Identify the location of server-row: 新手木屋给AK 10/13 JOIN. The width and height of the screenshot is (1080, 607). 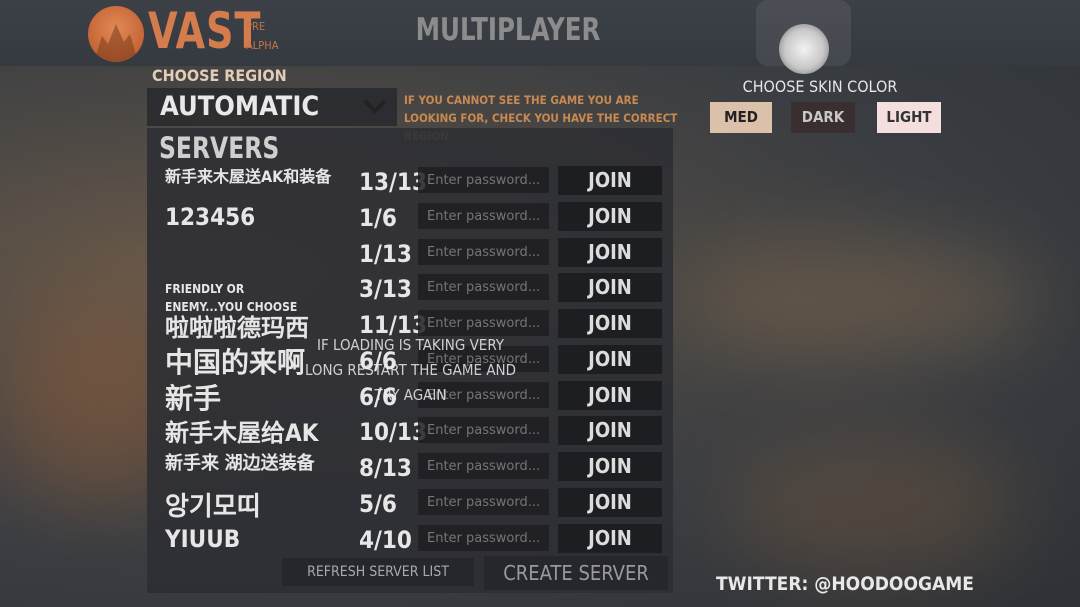
(410, 432).